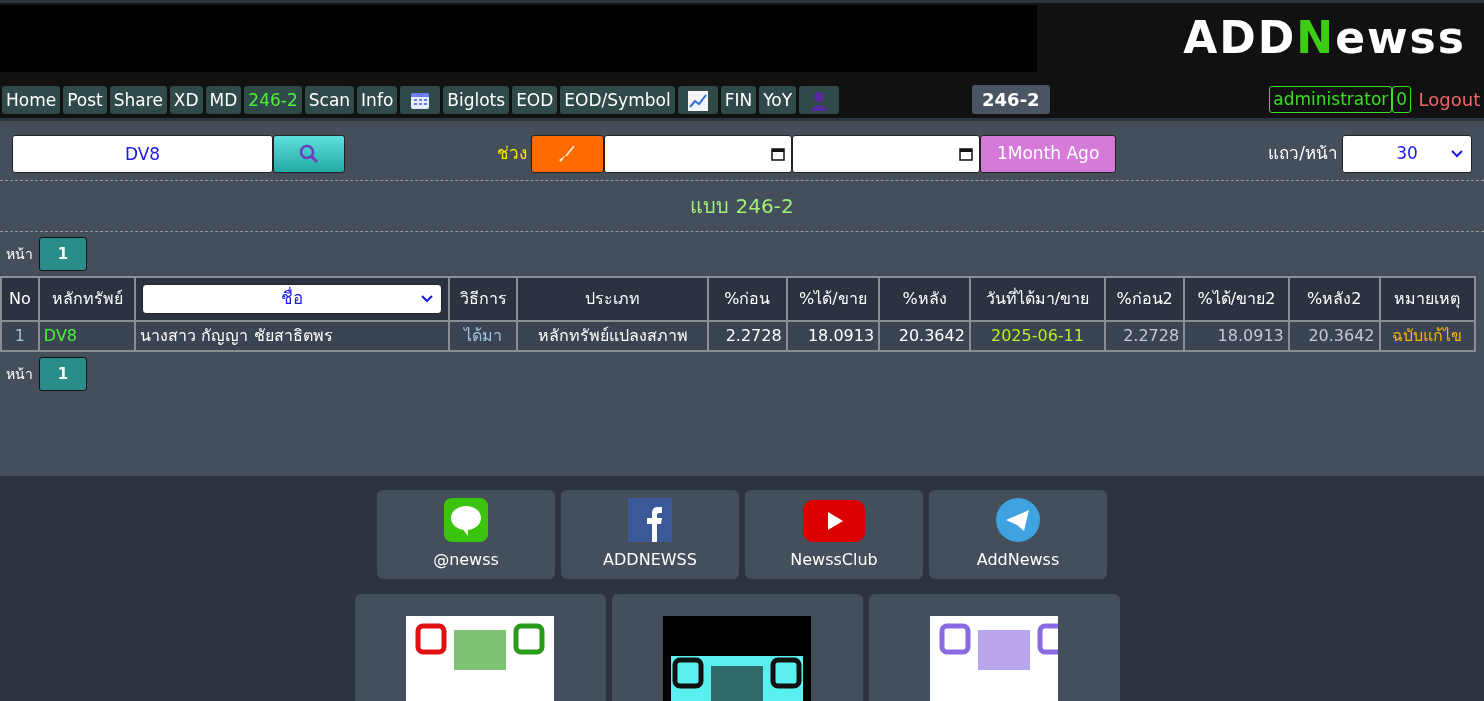 The image size is (1484, 701). Describe the element at coordinates (292, 336) in the screenshot. I see `table-cell: นางสาว กัญญา ชัยสาธิตพร` at that location.